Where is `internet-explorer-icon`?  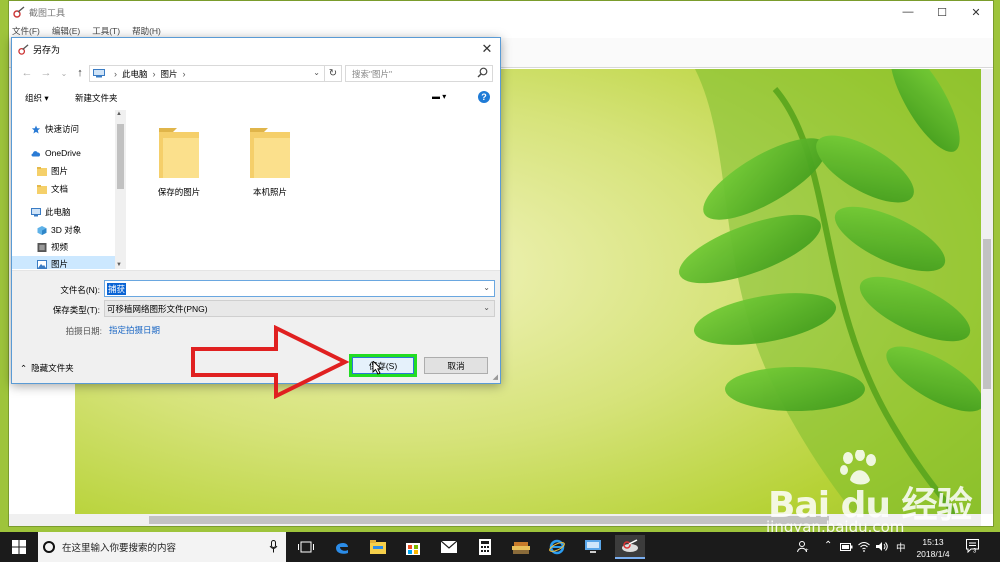 internet-explorer-icon is located at coordinates (557, 547).